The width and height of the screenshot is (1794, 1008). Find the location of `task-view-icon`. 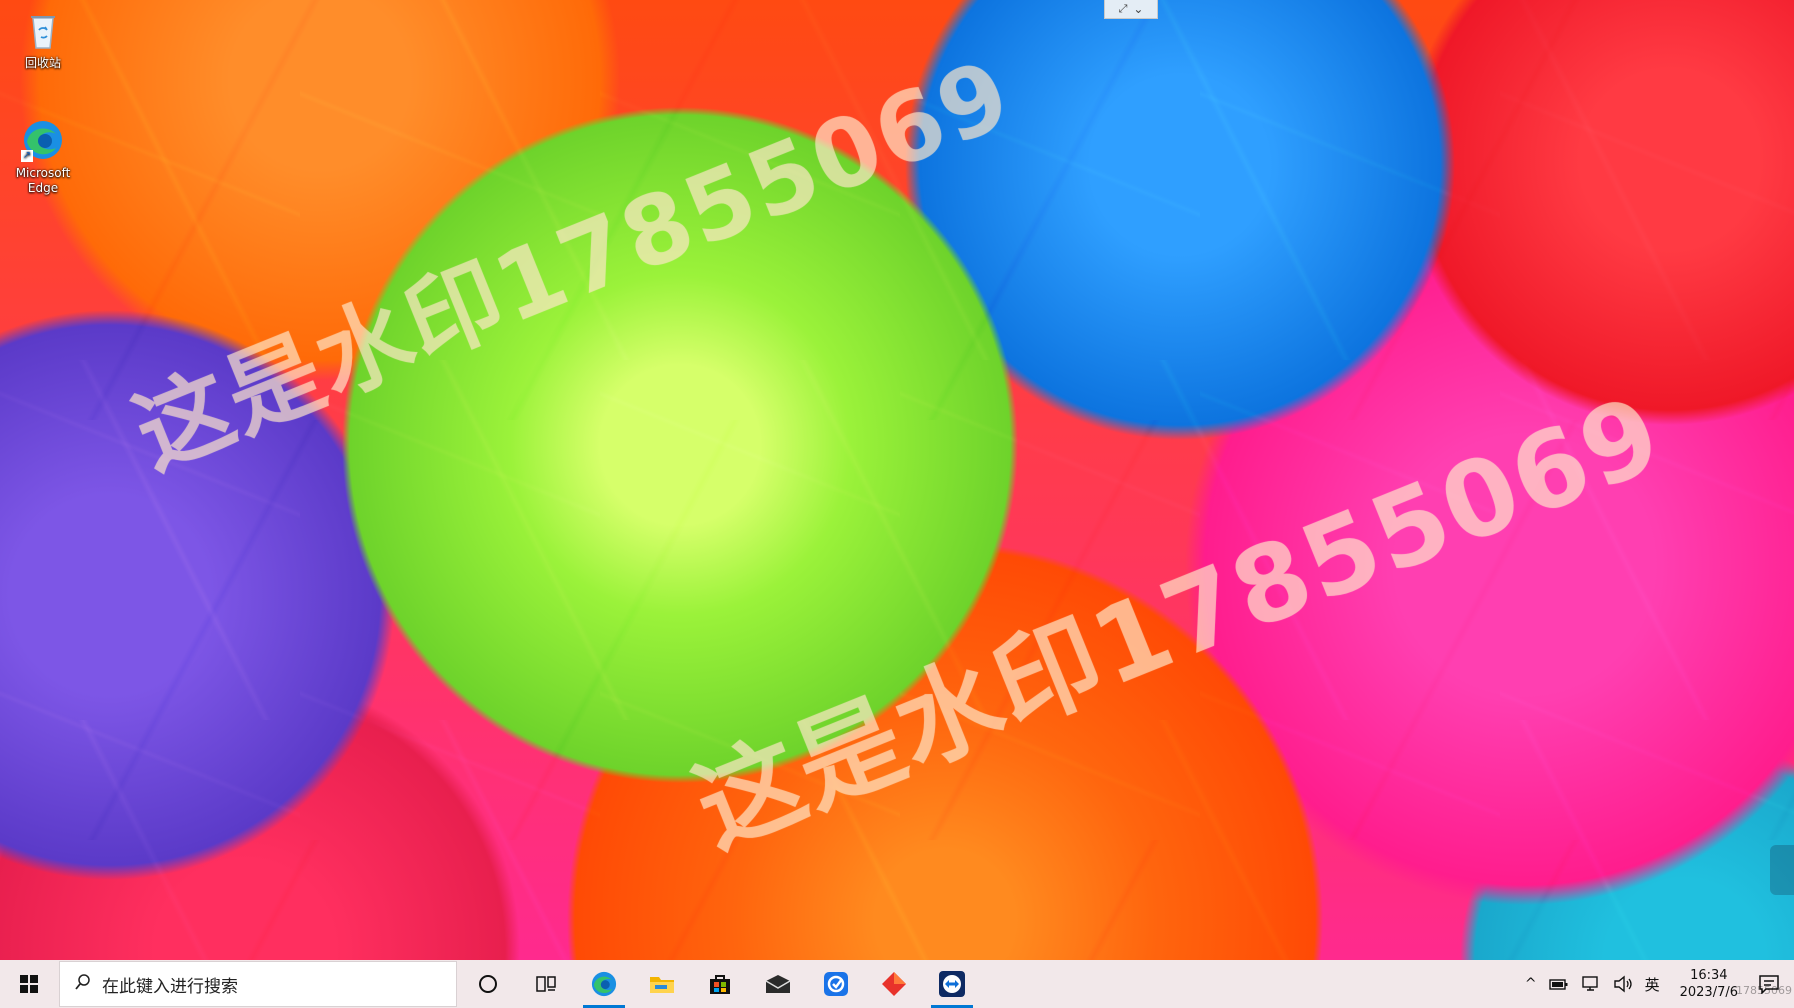

task-view-icon is located at coordinates (546, 984).